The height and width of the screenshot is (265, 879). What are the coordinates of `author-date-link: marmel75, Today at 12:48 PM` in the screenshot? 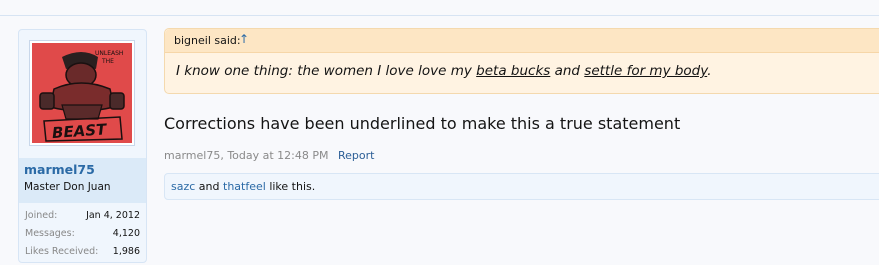 It's located at (246, 155).